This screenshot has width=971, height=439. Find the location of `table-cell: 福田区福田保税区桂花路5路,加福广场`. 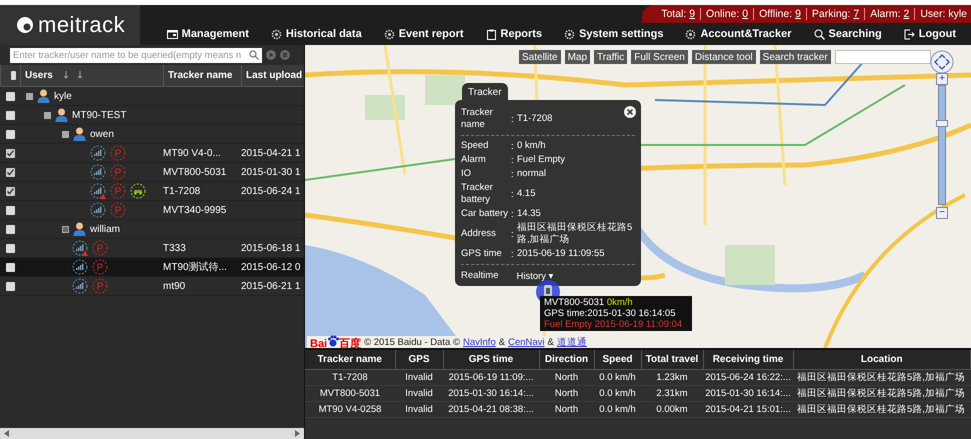

table-cell: 福田区福田保税区桂花路5路,加福广场 is located at coordinates (881, 393).